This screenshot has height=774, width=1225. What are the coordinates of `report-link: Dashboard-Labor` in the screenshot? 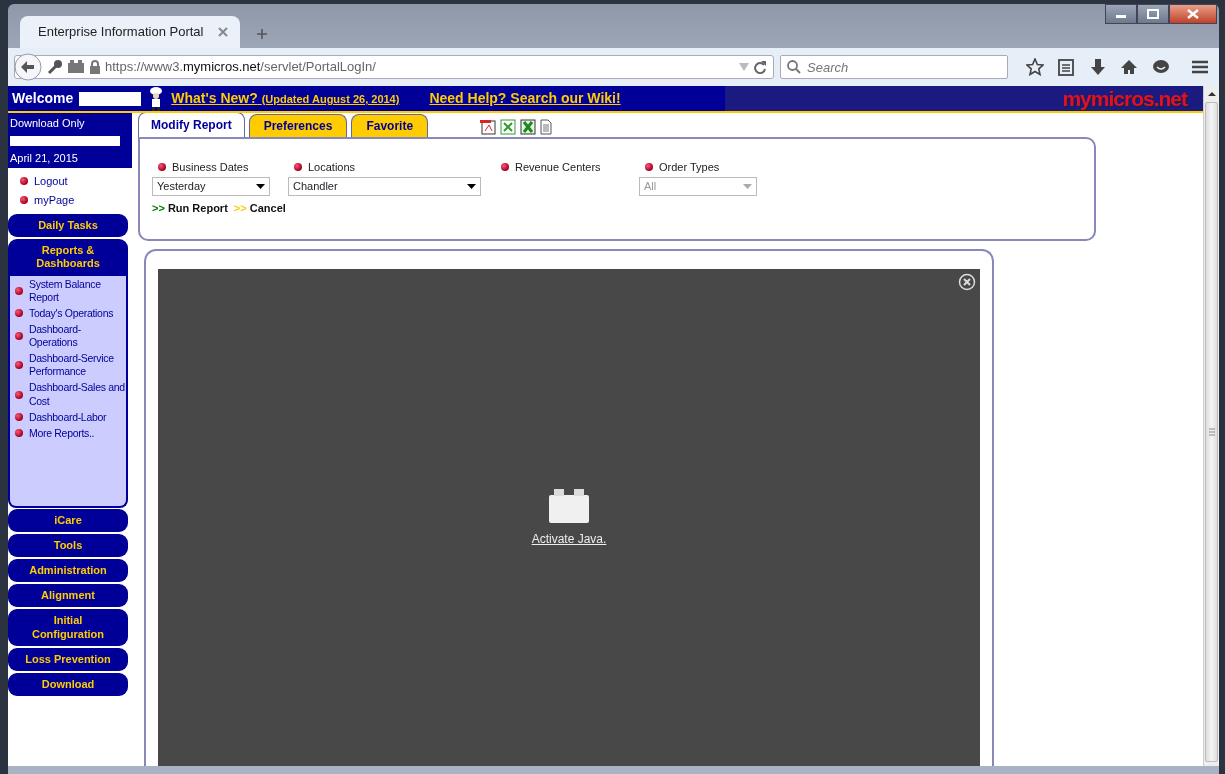 It's located at (68, 417).